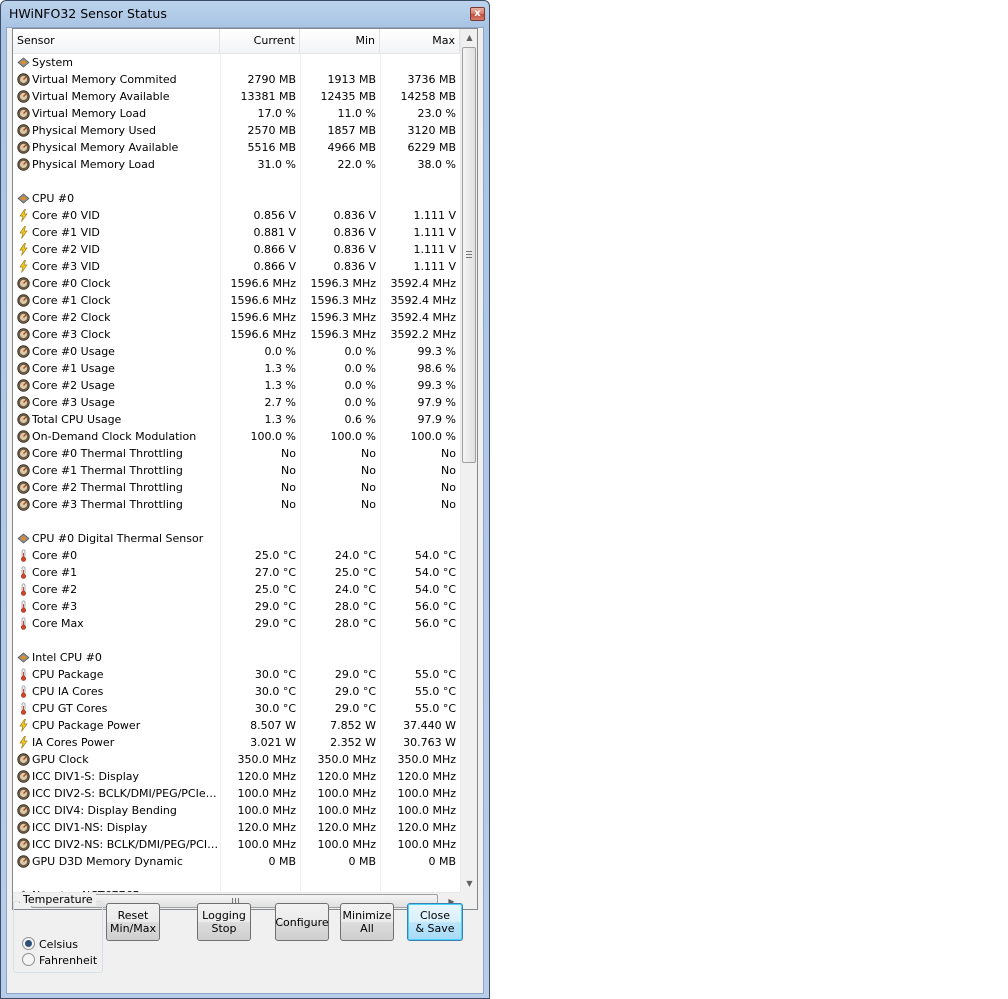  I want to click on sensor-name: Core #3 VID, so click(66, 266).